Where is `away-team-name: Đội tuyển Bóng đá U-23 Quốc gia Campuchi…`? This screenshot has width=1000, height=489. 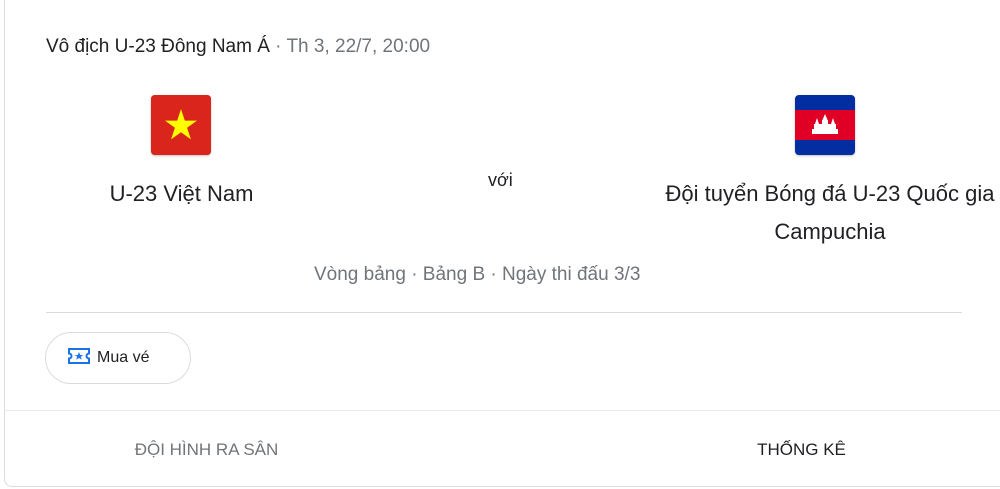 away-team-name: Đội tuyển Bóng đá U-23 Quốc gia Campuchi… is located at coordinates (825, 213).